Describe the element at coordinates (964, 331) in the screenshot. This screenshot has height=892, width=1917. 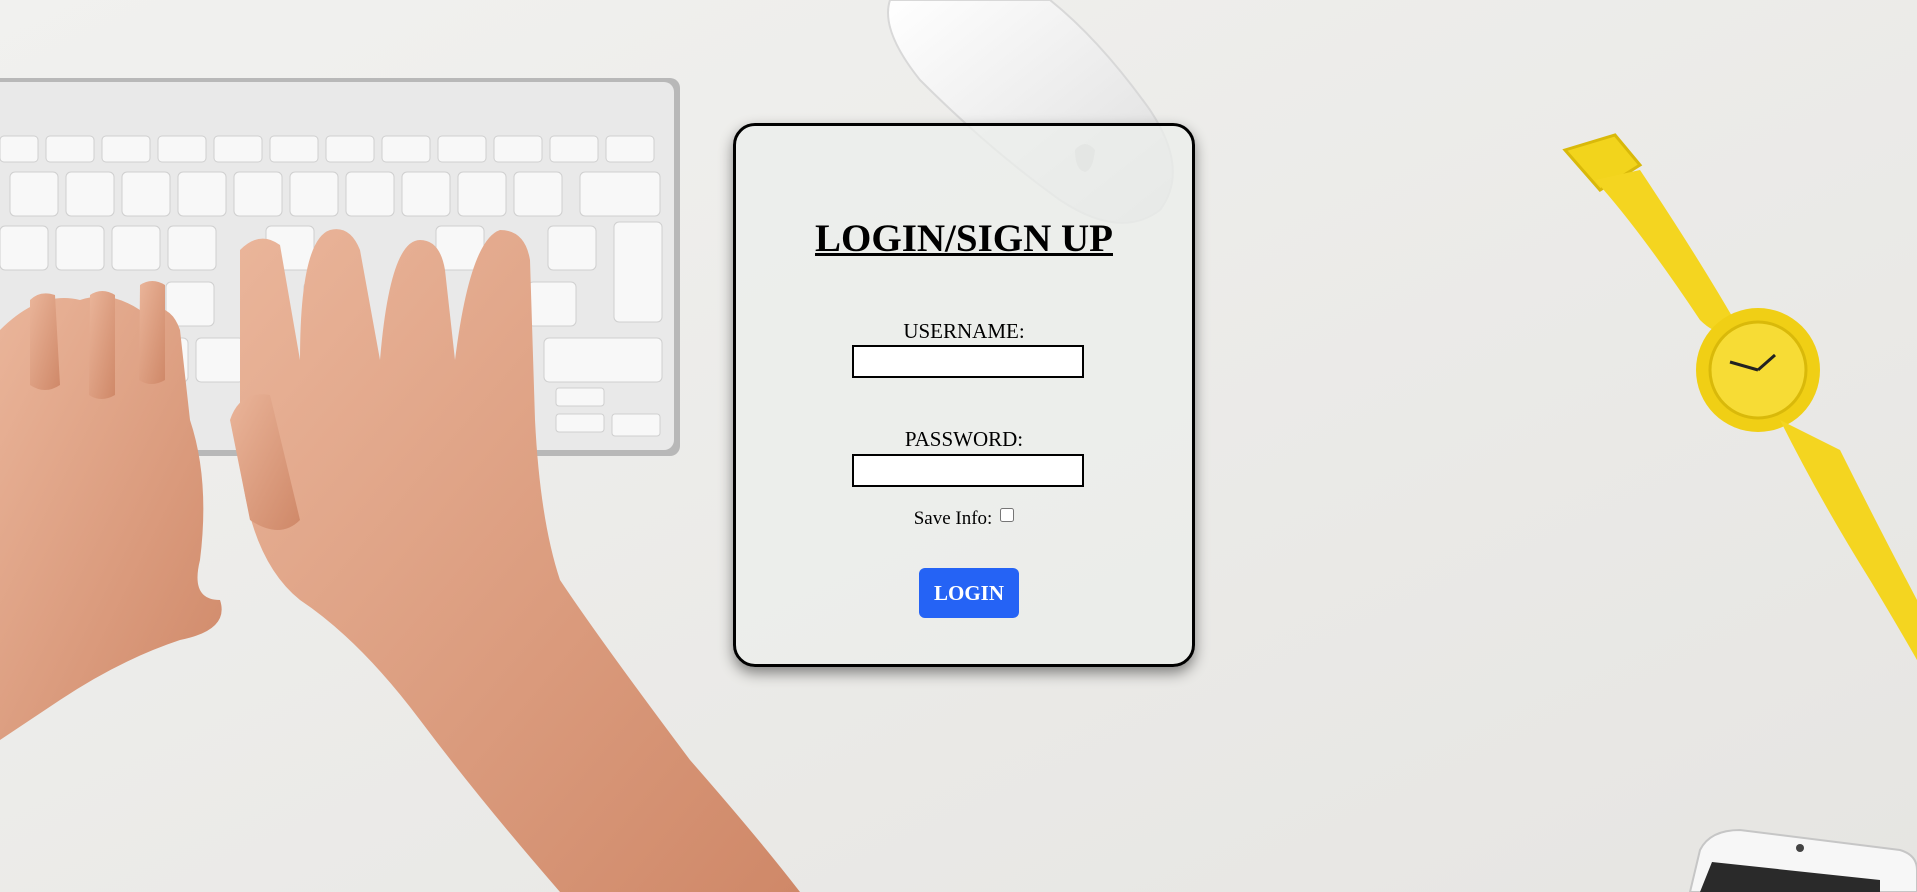
I see `username-label: USERNAME:` at that location.